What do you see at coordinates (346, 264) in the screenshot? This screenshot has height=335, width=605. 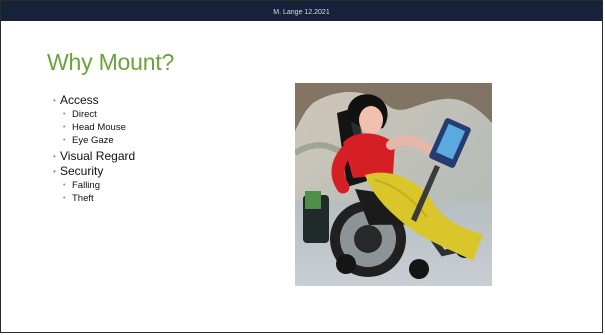 I see `small-wheel` at bounding box center [346, 264].